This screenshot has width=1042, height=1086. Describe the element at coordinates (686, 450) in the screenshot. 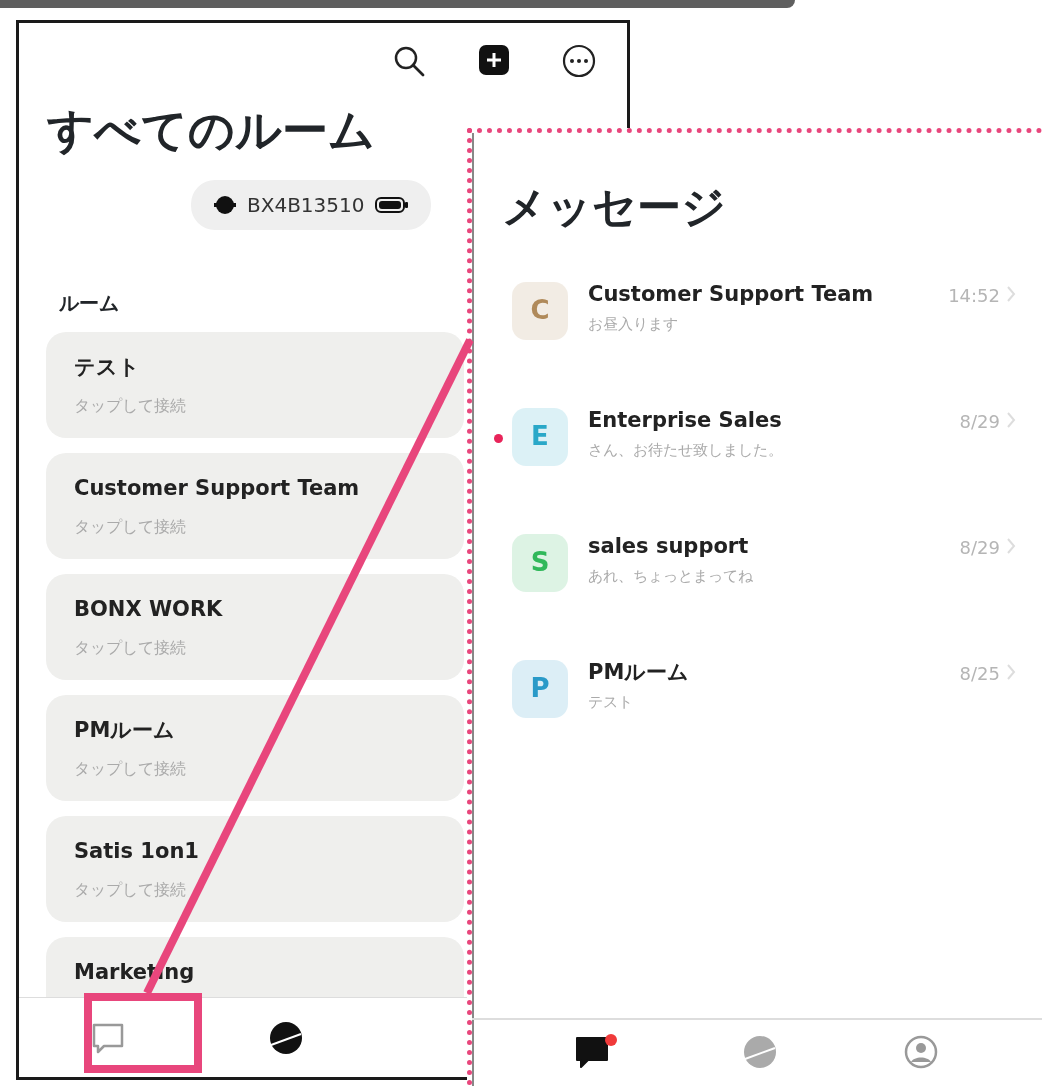

I see `message-preview: さん、お待たせ致しました。` at that location.